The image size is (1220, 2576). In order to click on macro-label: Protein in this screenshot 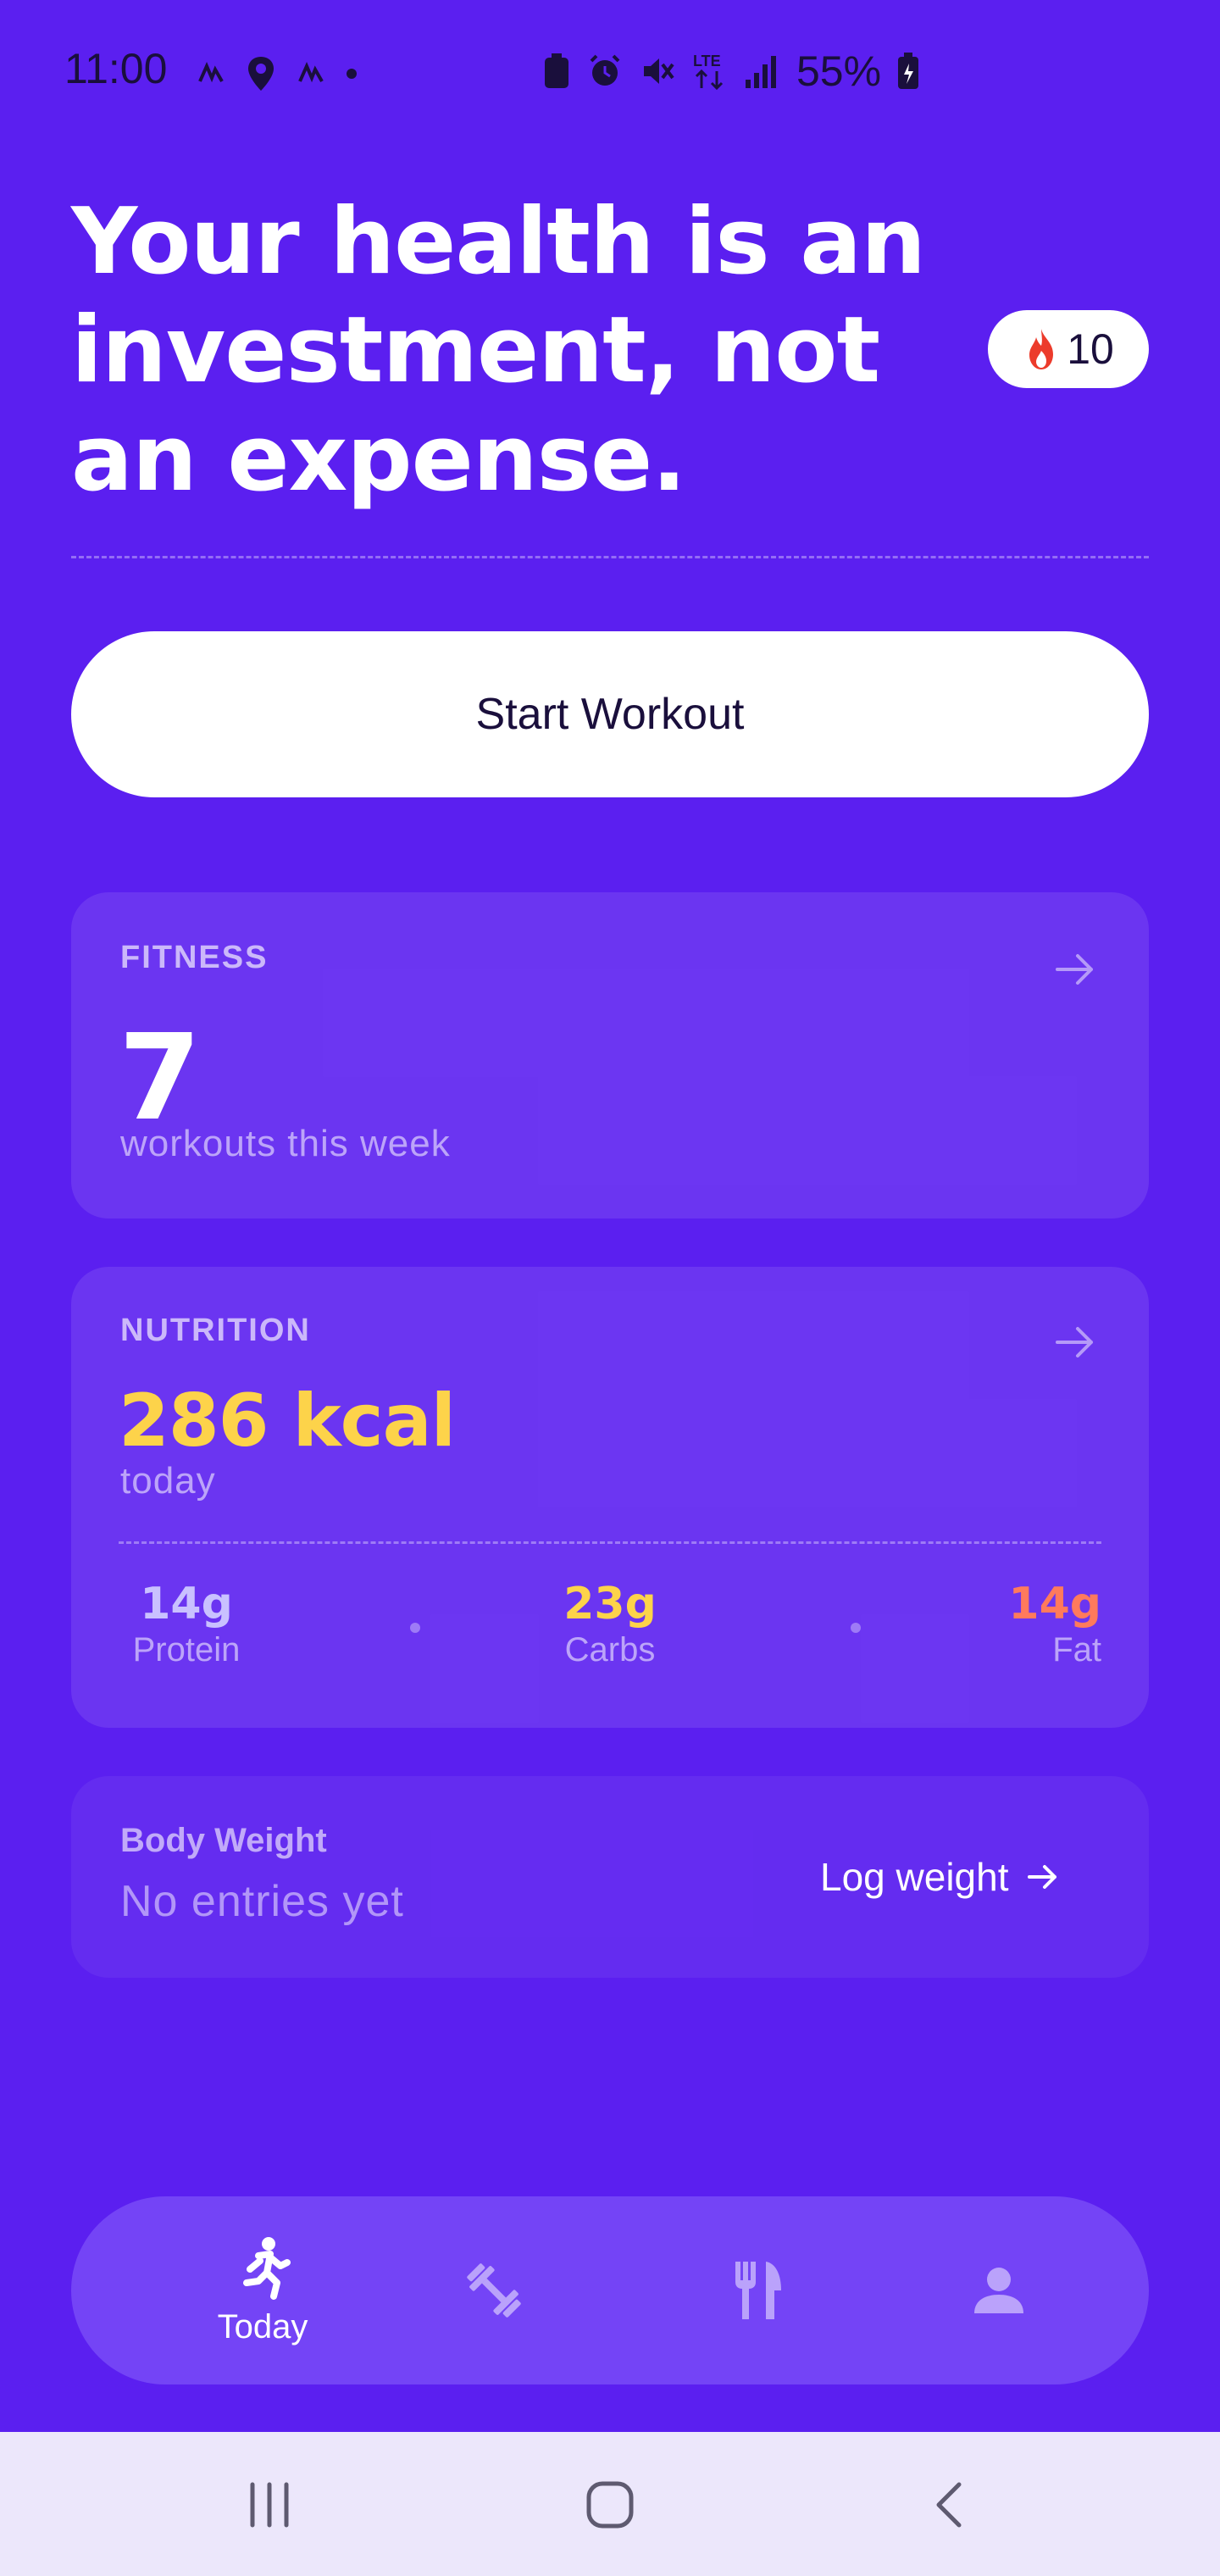, I will do `click(186, 1649)`.